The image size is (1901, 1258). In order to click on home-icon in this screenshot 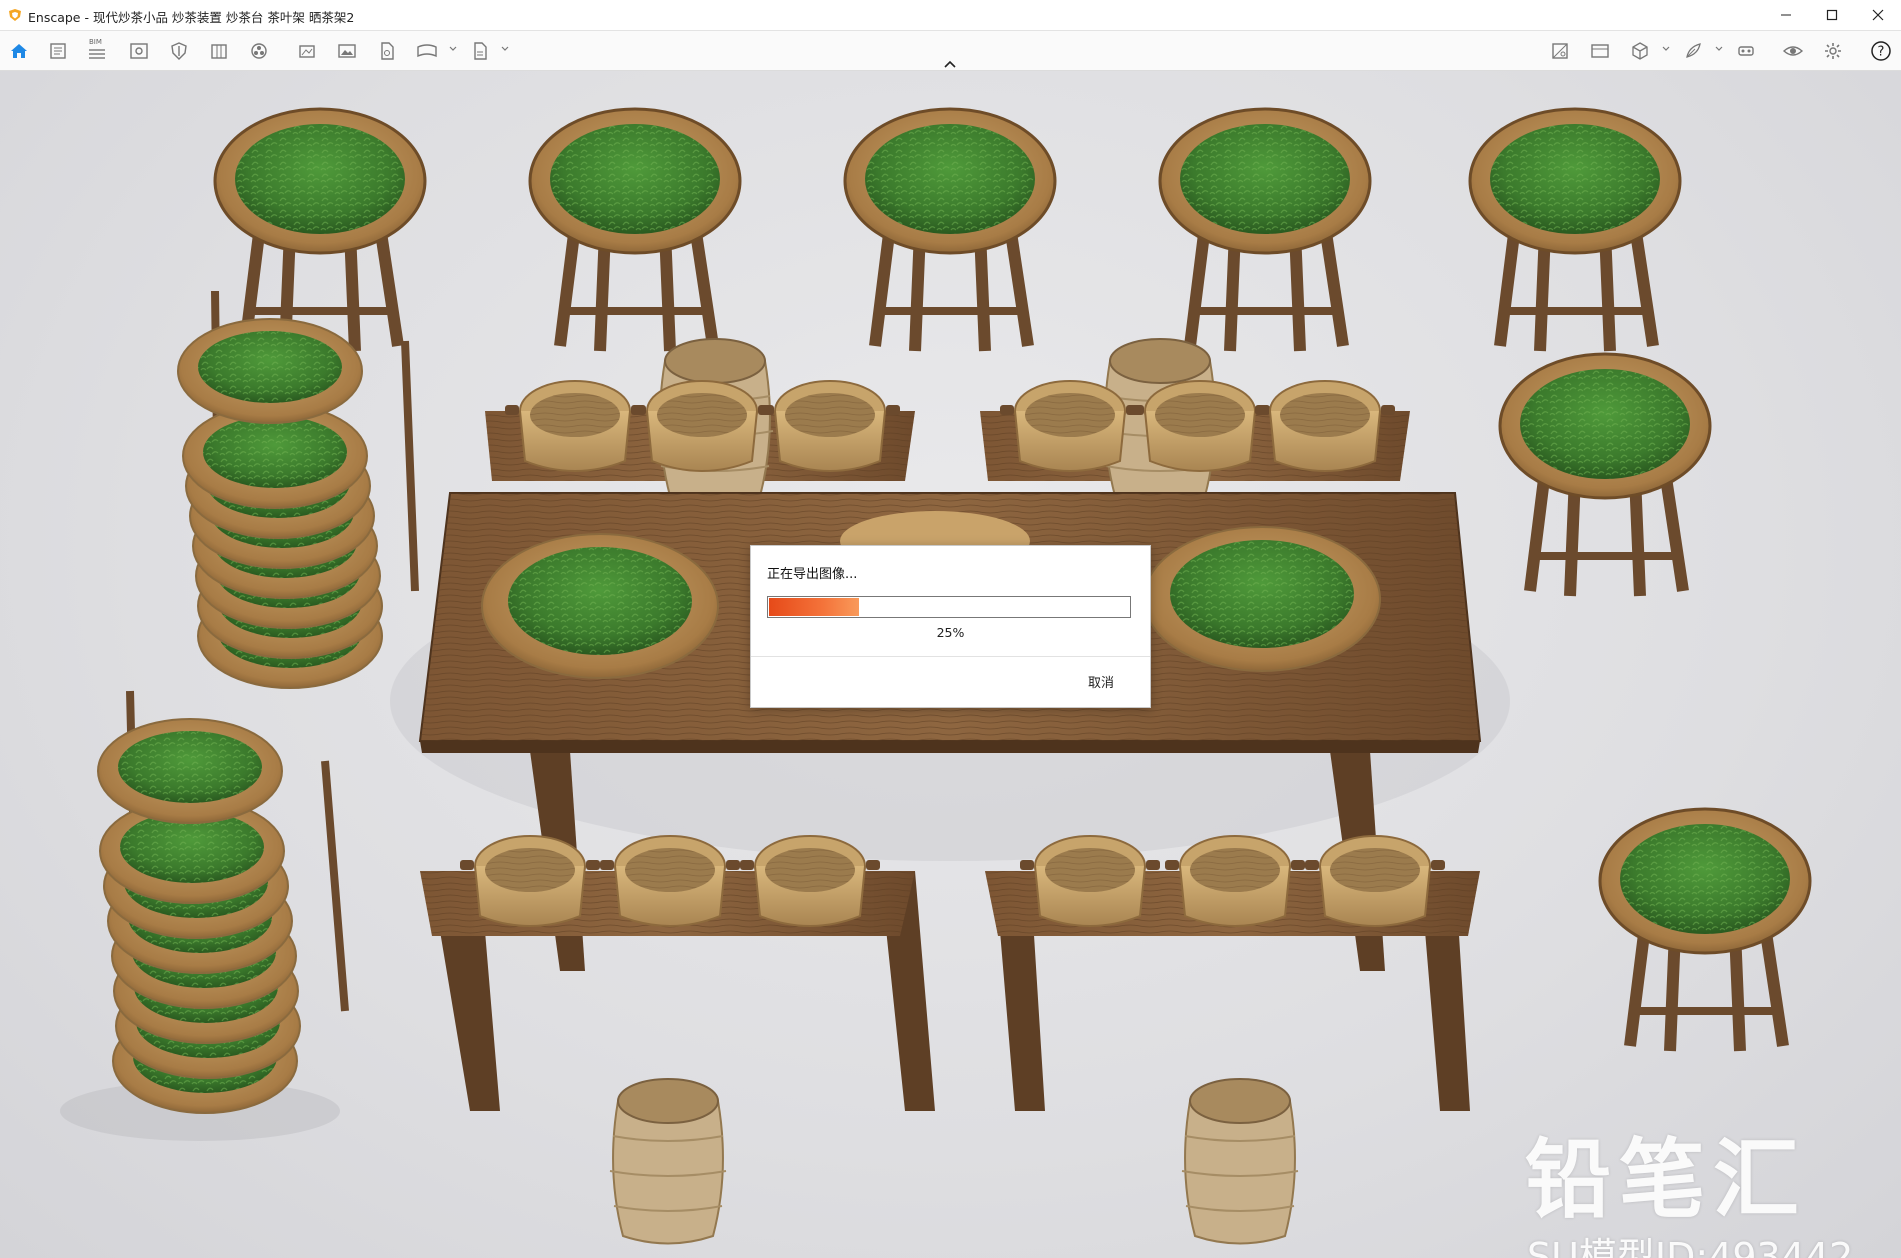, I will do `click(19, 51)`.